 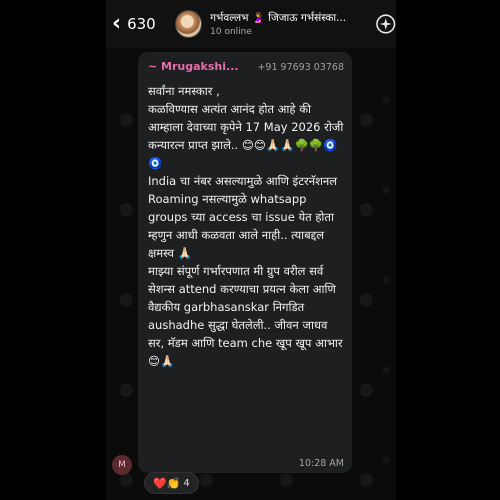 I want to click on reaction-count: 4, so click(x=186, y=483).